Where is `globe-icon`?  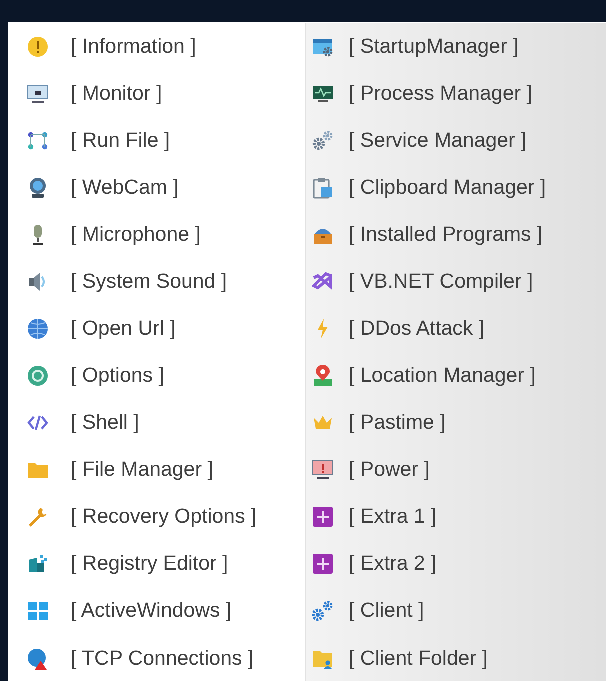
globe-icon is located at coordinates (38, 329).